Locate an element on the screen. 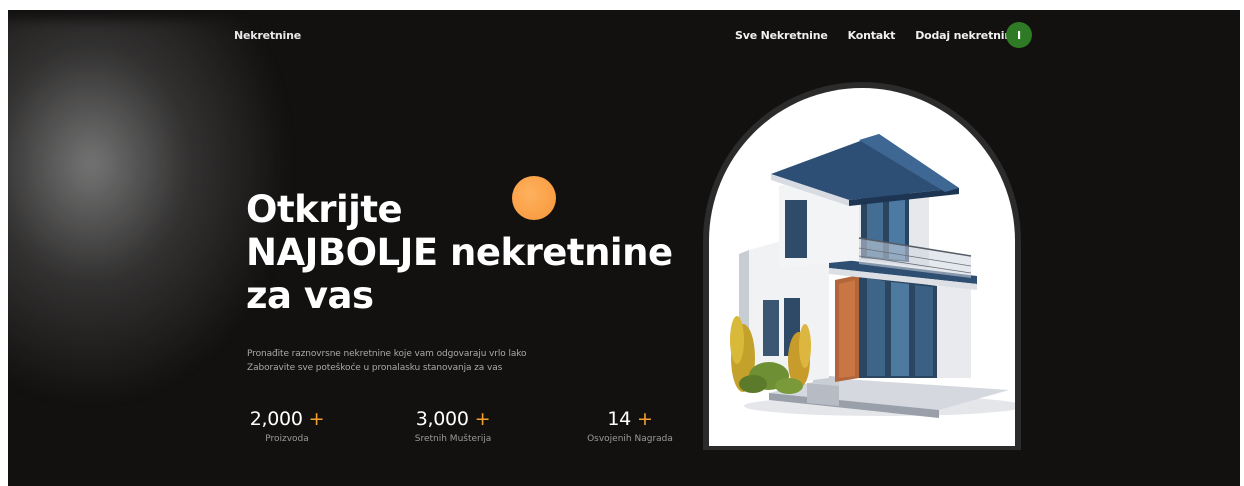 Image resolution: width=1244 pixels, height=486 pixels. headline-line-1: Otkrijte is located at coordinates (324, 209).